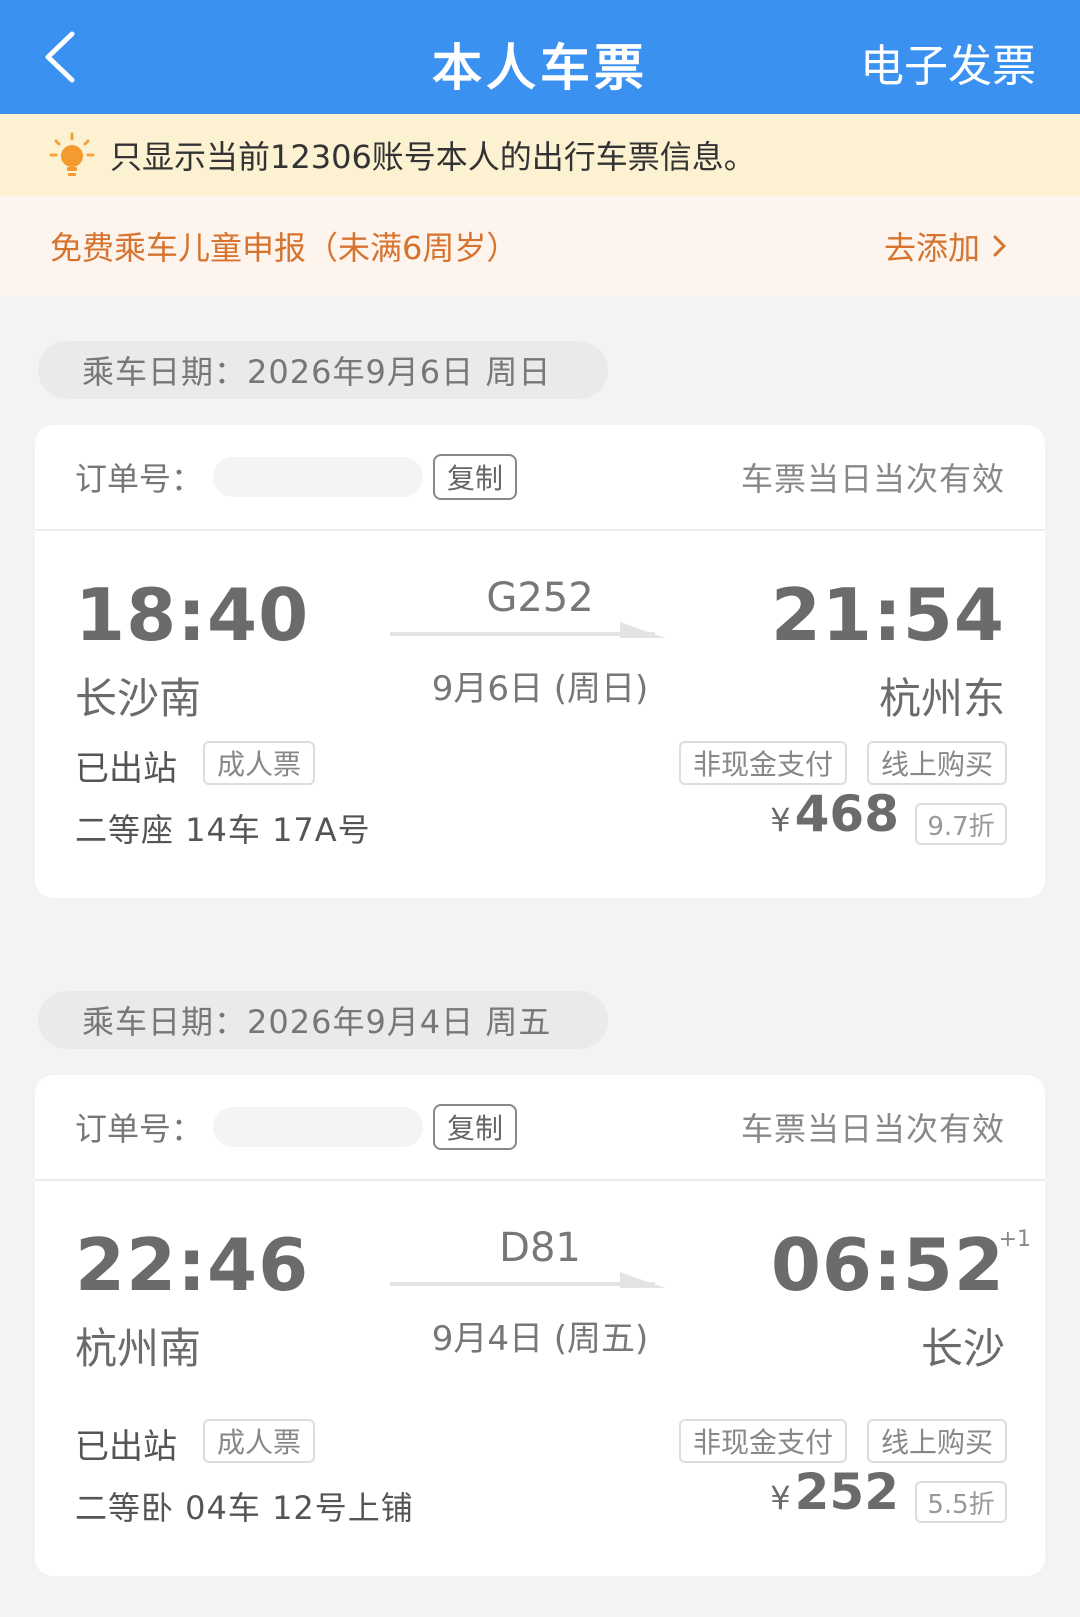 This screenshot has height=1617, width=1080. I want to click on bulb-icon, so click(72, 154).